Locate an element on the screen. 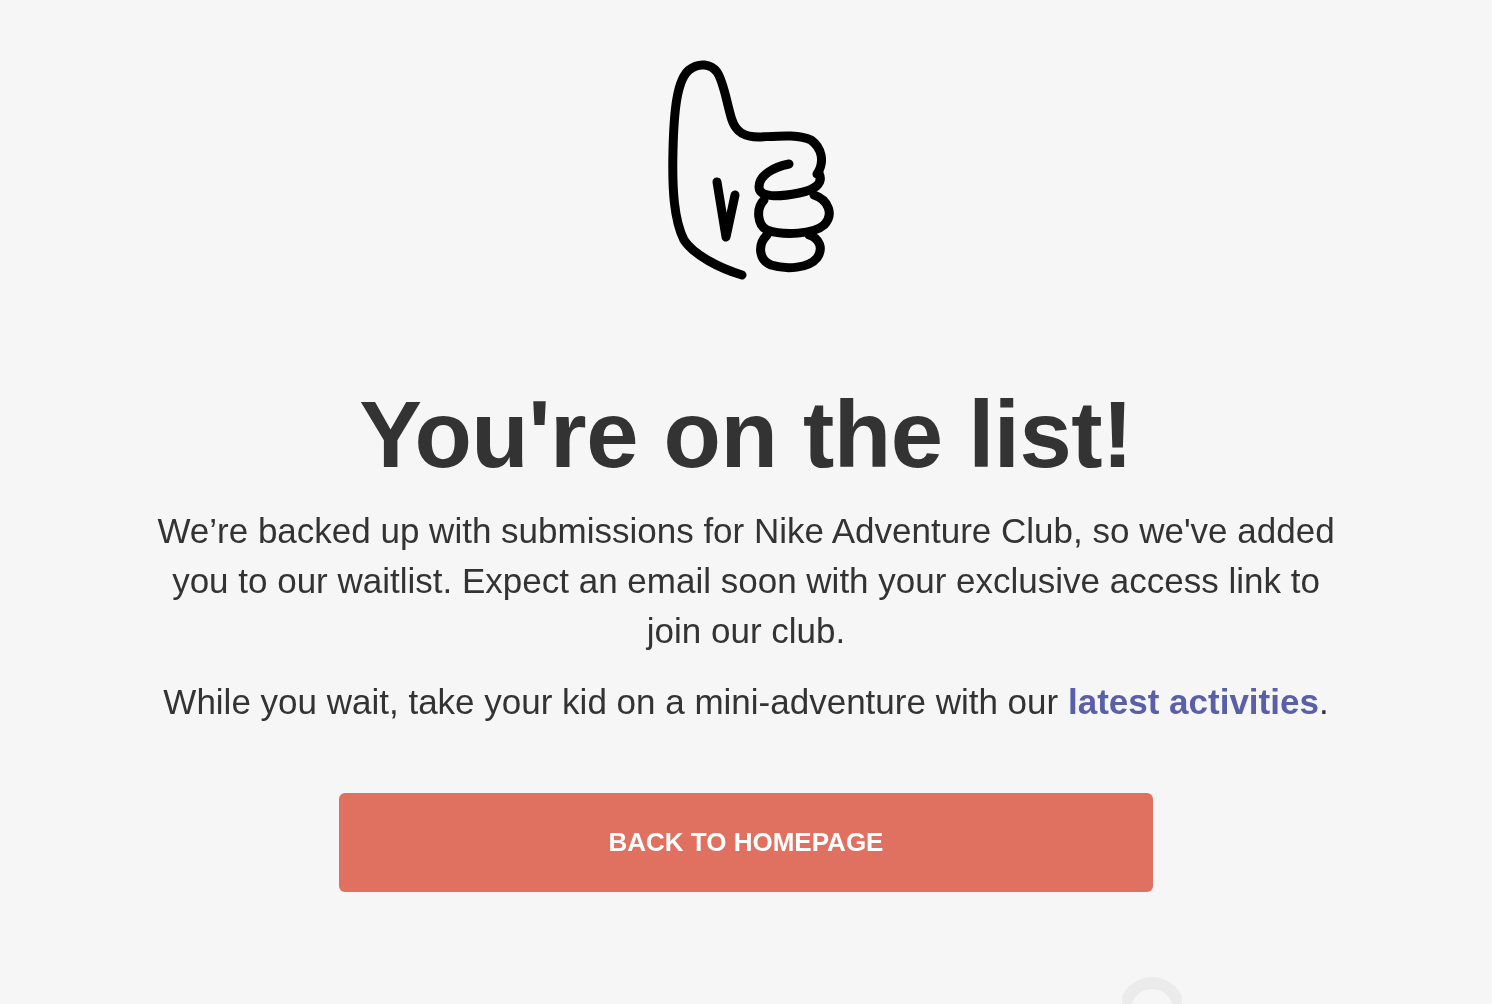 The height and width of the screenshot is (1004, 1492). latest-activities-link: latest activities is located at coordinates (1193, 701).